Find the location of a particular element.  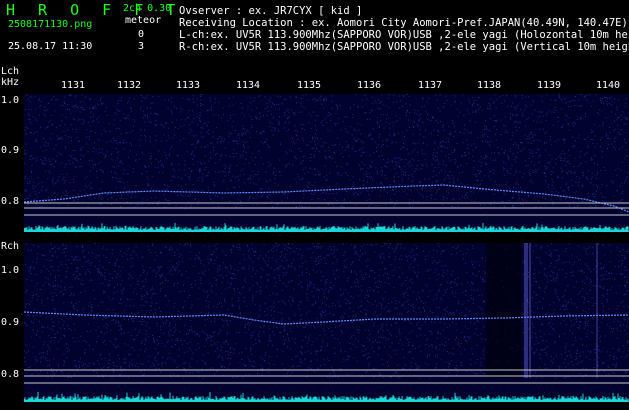

xtick-1132: 1132 is located at coordinates (129, 85).